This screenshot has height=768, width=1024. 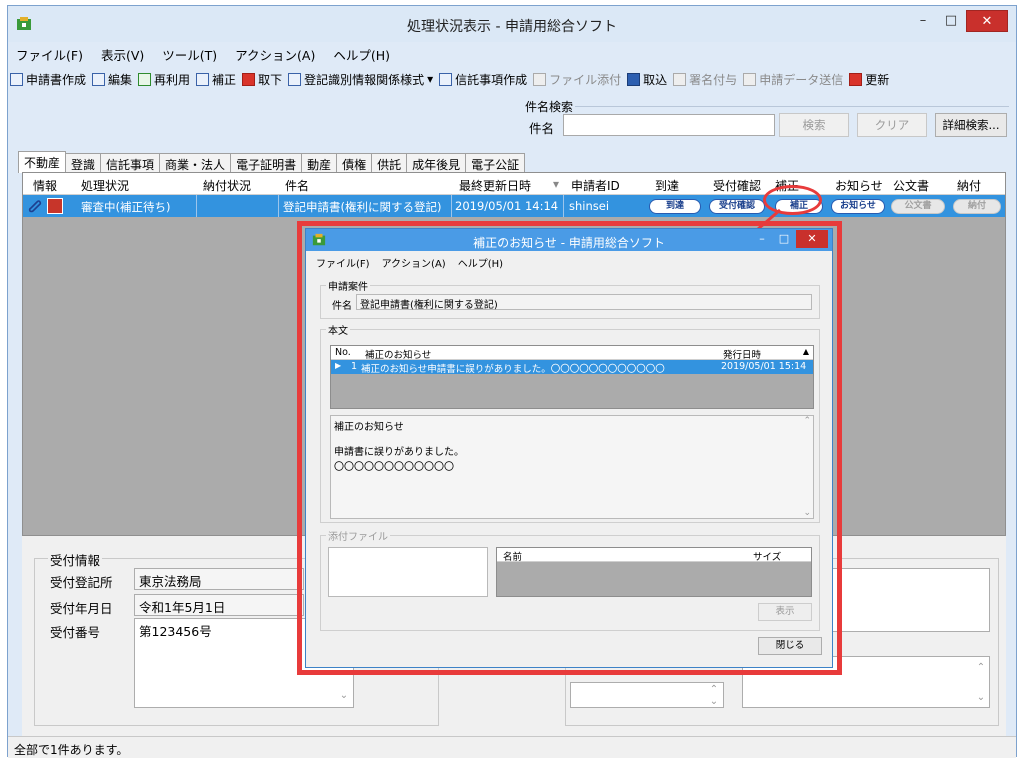 What do you see at coordinates (364, 79) in the screenshot?
I see `registry-forms-label: 登記識別情報関係様式` at bounding box center [364, 79].